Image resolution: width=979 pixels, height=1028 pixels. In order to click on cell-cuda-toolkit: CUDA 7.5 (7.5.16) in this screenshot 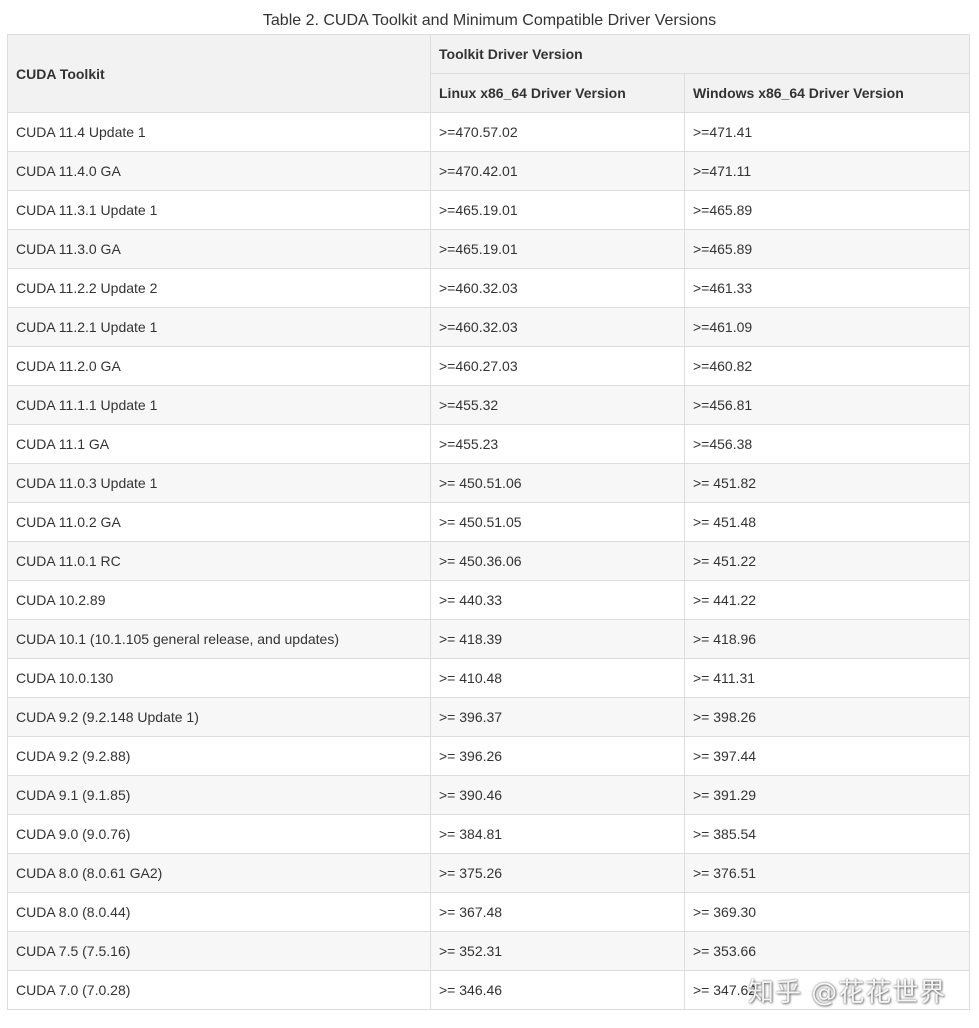, I will do `click(219, 951)`.